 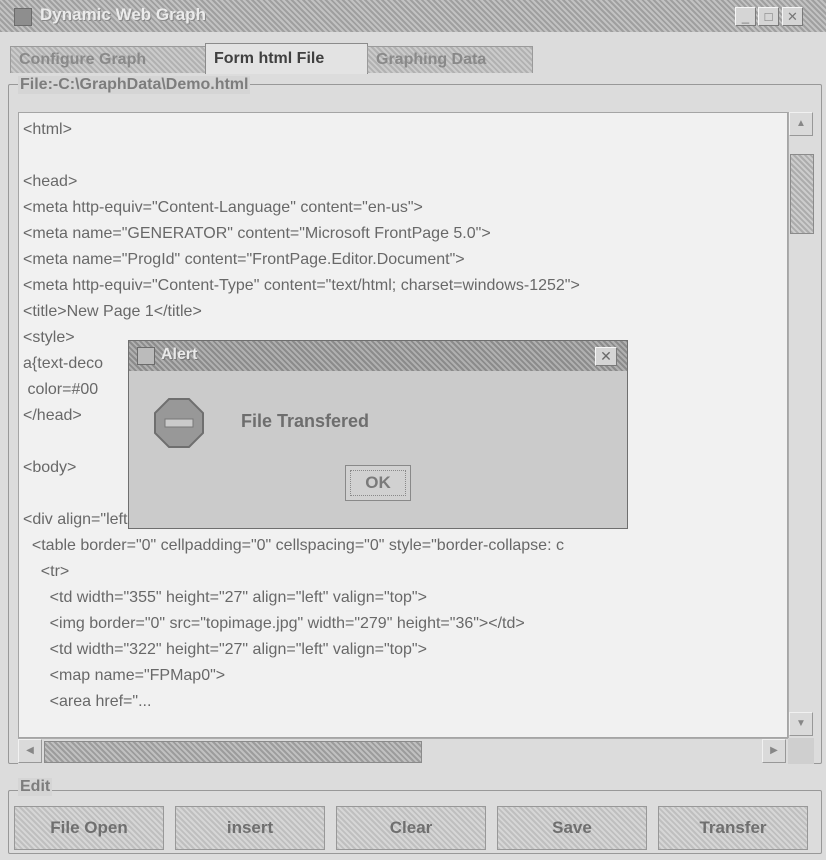 What do you see at coordinates (802, 194) in the screenshot?
I see `vertical-scroll-thumb` at bounding box center [802, 194].